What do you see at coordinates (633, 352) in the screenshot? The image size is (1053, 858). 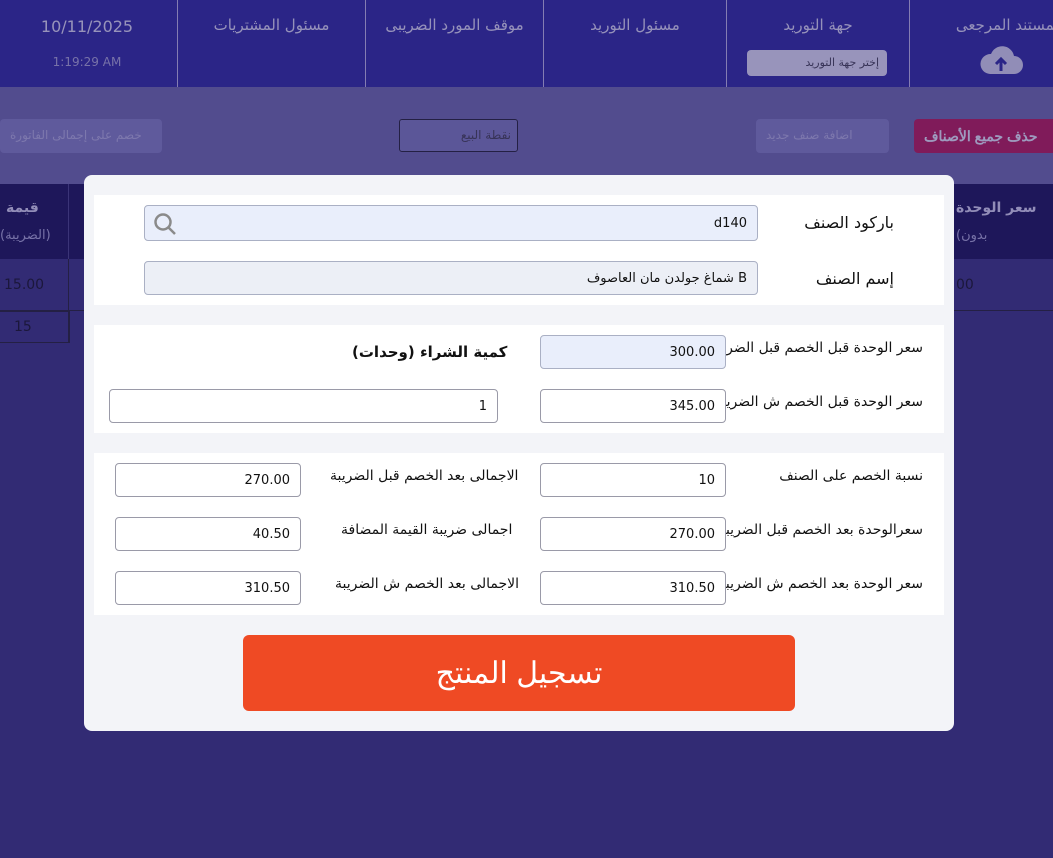 I see `unit-price-before-discount-before-tax-field: 300.00` at bounding box center [633, 352].